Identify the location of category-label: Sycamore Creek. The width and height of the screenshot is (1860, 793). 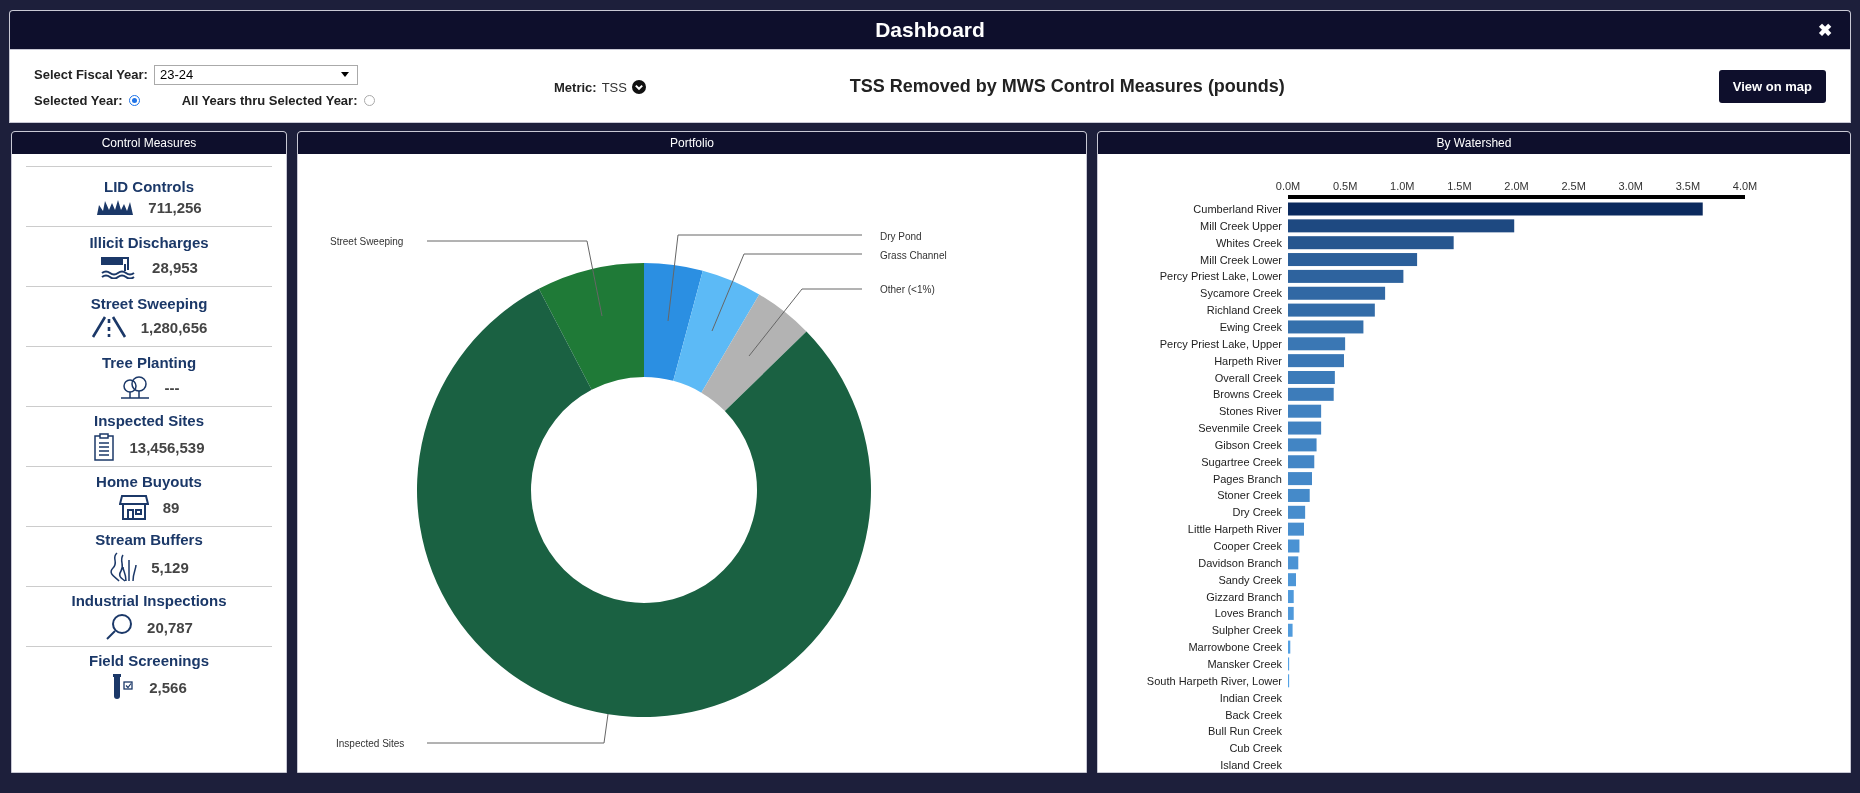
(1241, 293).